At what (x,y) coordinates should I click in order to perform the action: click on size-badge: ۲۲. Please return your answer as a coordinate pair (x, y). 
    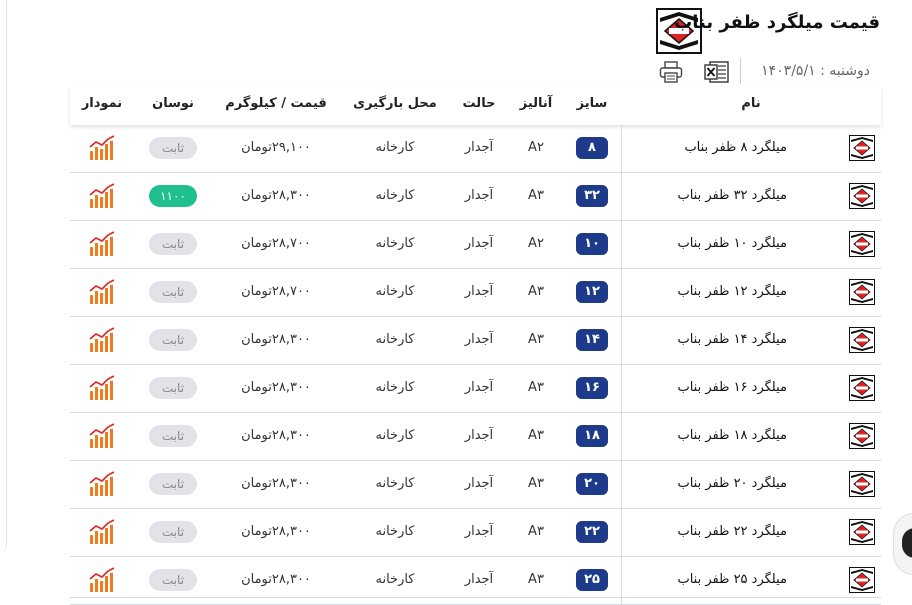
    Looking at the image, I should click on (592, 531).